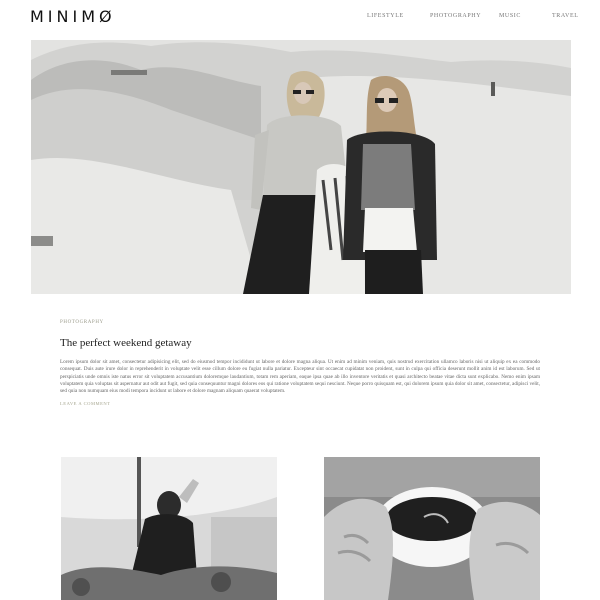 The image size is (600, 600). What do you see at coordinates (300, 343) in the screenshot?
I see `post-title: The perfect weekend getaway` at bounding box center [300, 343].